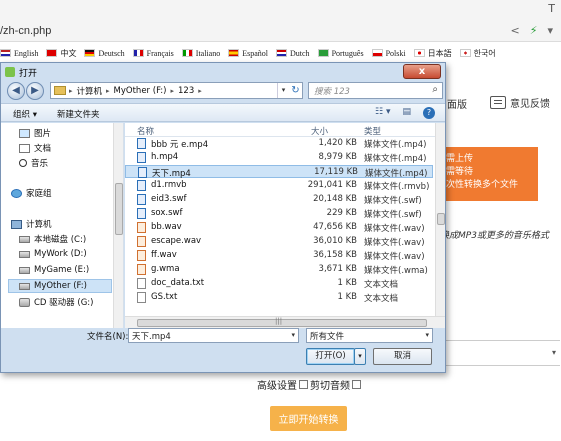 The image size is (561, 441). Describe the element at coordinates (23, 163) in the screenshot. I see `music-icon` at that location.